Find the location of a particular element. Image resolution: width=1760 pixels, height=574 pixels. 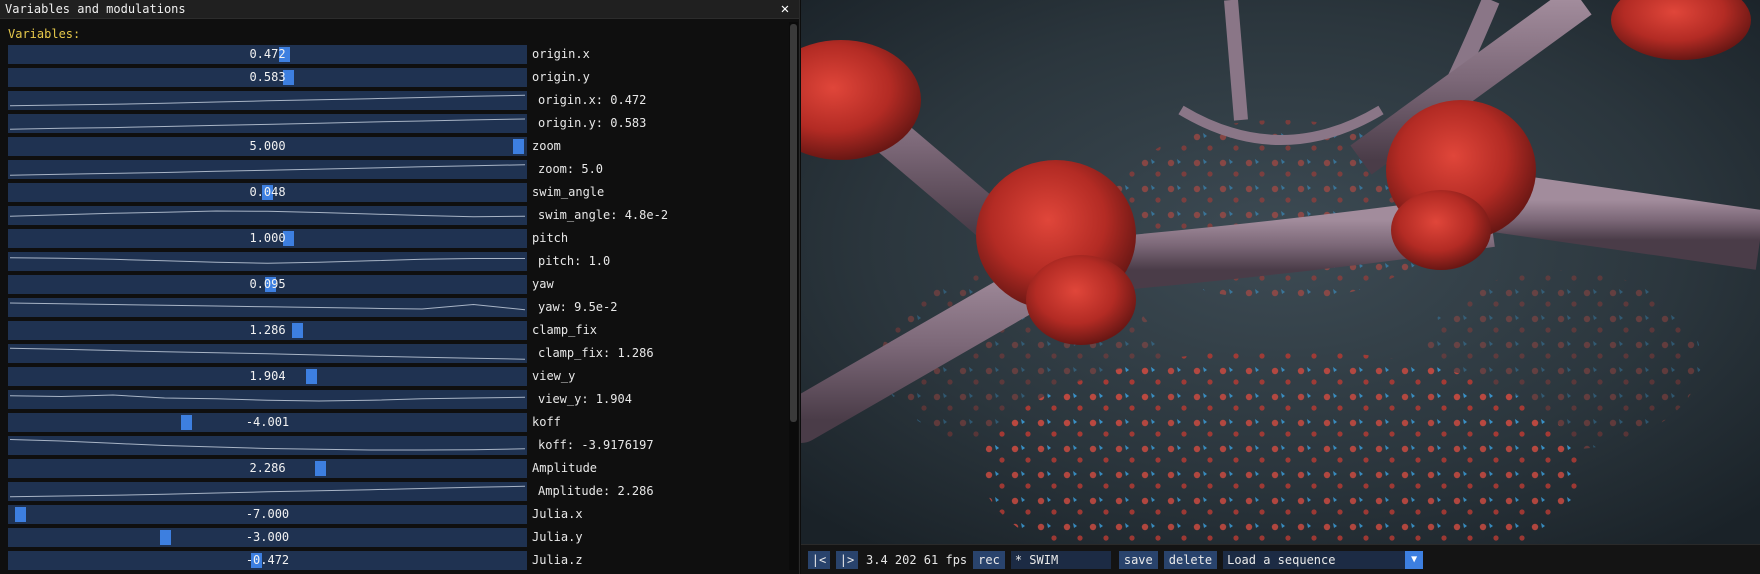

variable-label: zoom is located at coordinates (546, 146).